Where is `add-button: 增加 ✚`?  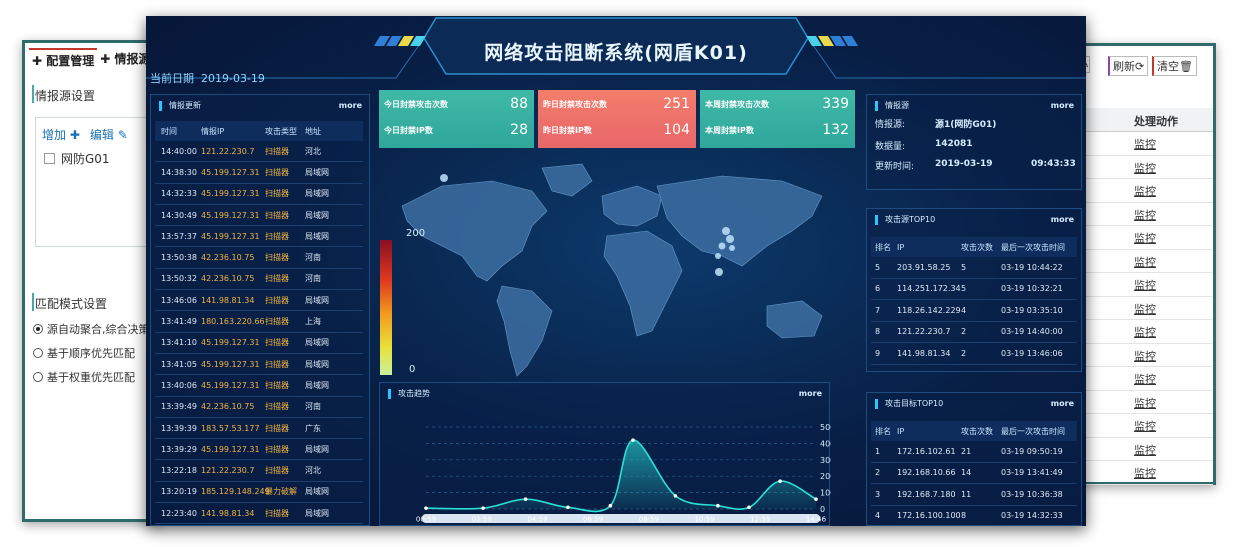 add-button: 增加 ✚ is located at coordinates (61, 134).